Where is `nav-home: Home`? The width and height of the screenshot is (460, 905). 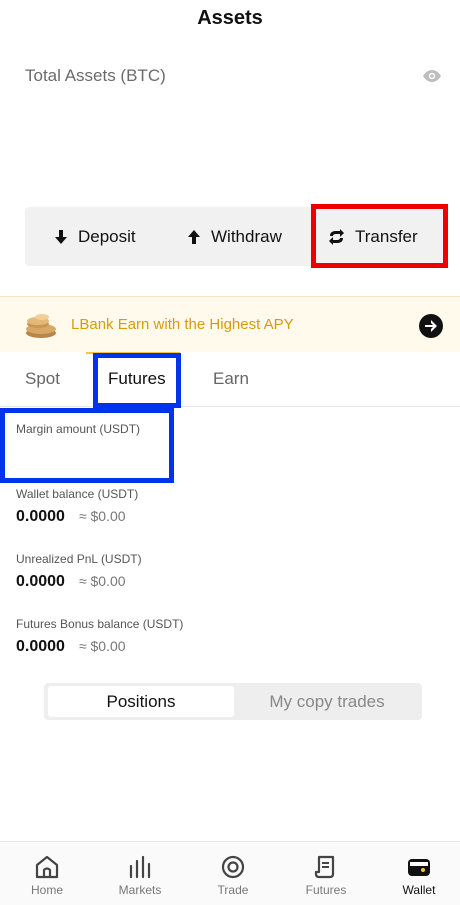 nav-home: Home is located at coordinates (47, 873).